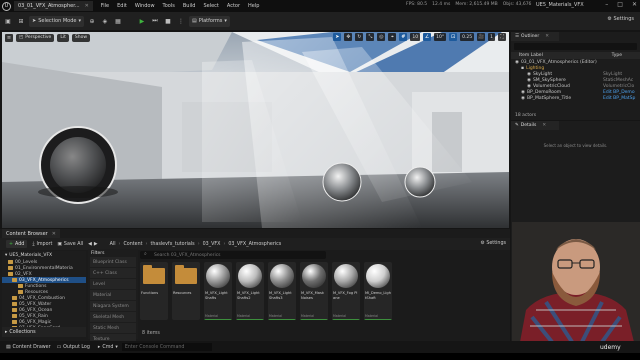 This screenshot has width=640, height=360. I want to click on selection-mode-dropdown: ➤ Selection Mode ▾, so click(56, 21).